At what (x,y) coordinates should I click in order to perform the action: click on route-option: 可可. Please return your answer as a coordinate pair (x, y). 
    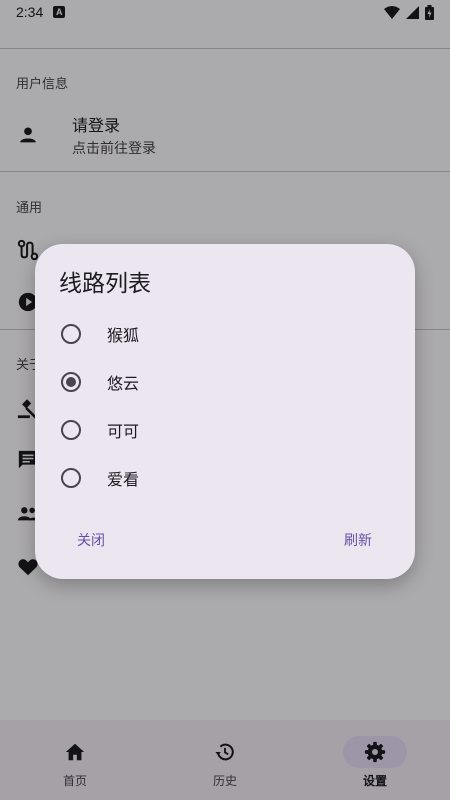
    Looking at the image, I should click on (225, 430).